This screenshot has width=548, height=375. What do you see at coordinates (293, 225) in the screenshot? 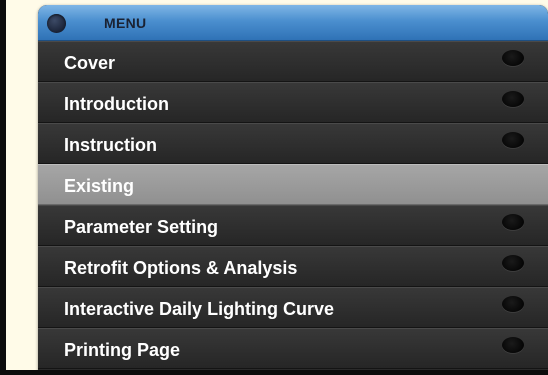
I see `menu-item-parameter-setting: Parameter Setting` at bounding box center [293, 225].